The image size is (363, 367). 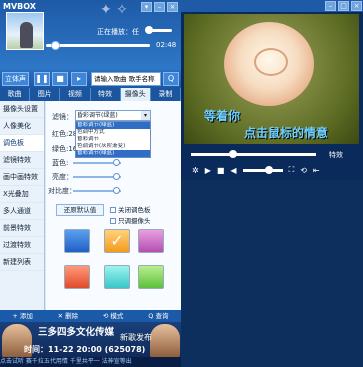 What do you see at coordinates (79, 79) in the screenshot?
I see `next-button: ▸` at bounding box center [79, 79].